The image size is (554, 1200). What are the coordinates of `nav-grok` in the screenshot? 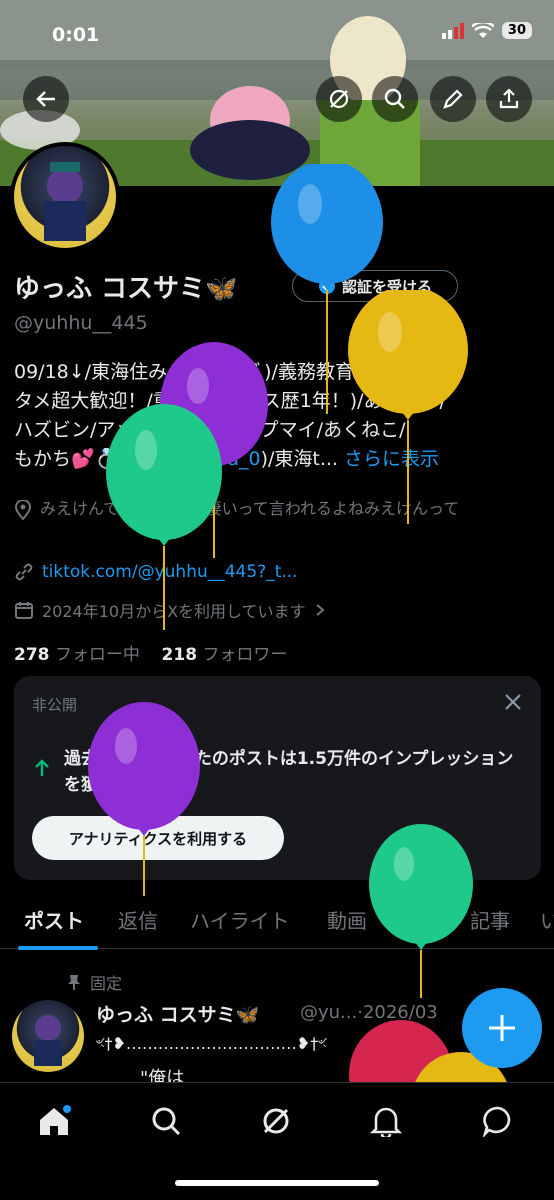 It's located at (276, 1121).